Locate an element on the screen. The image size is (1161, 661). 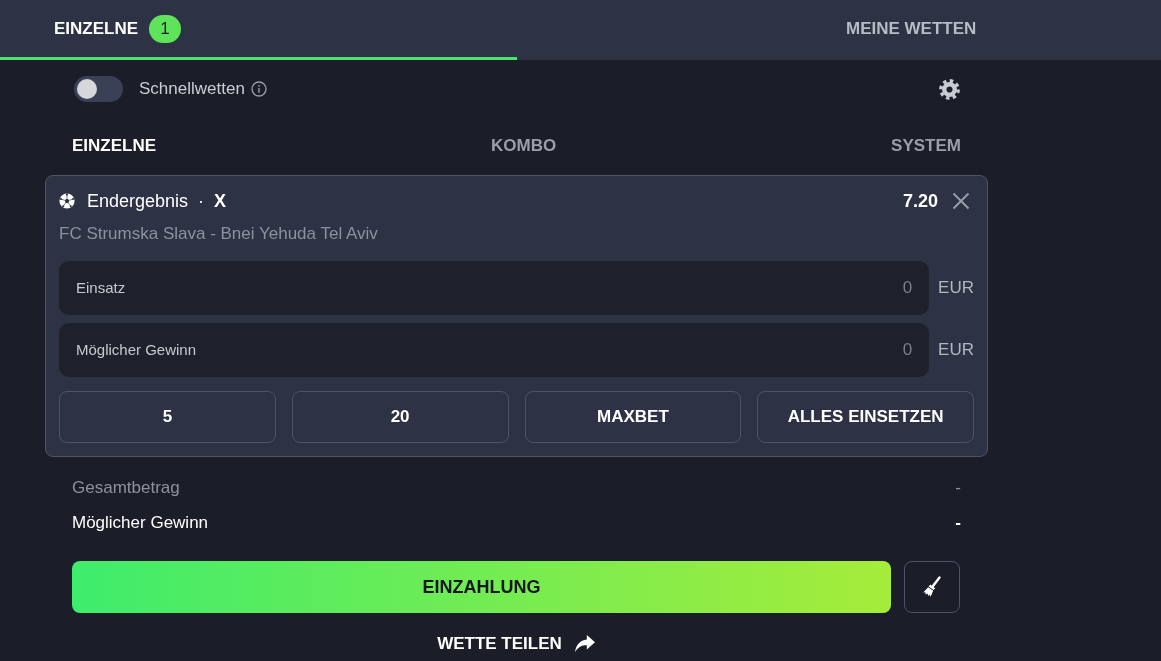
clear-button is located at coordinates (932, 587).